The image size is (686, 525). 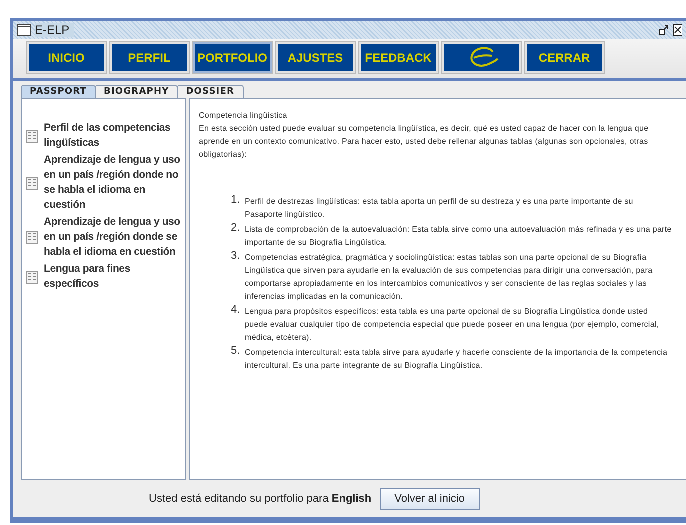 I want to click on status-text: Usted está editando su portfolio para English, so click(x=260, y=498).